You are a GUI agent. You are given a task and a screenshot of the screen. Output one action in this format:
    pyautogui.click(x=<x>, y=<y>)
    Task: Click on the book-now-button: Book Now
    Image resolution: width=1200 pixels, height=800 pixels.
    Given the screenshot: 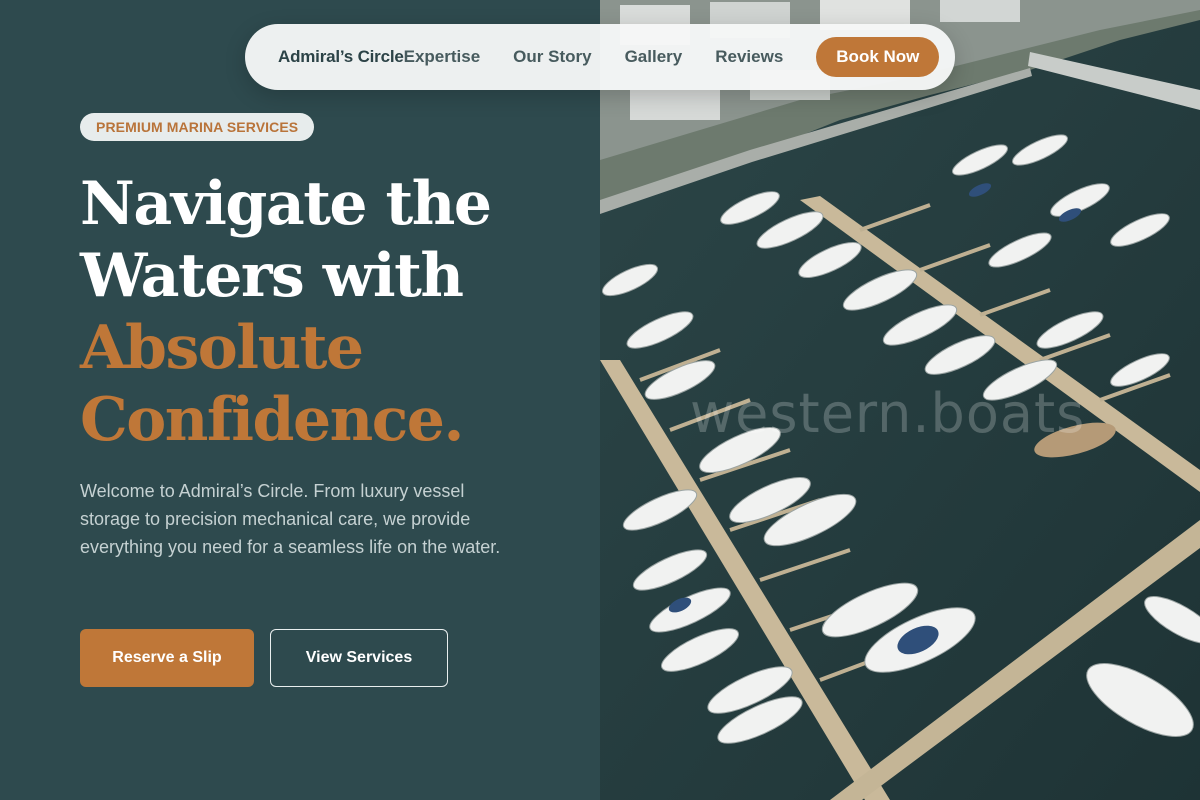 What is the action you would take?
    pyautogui.click(x=878, y=57)
    